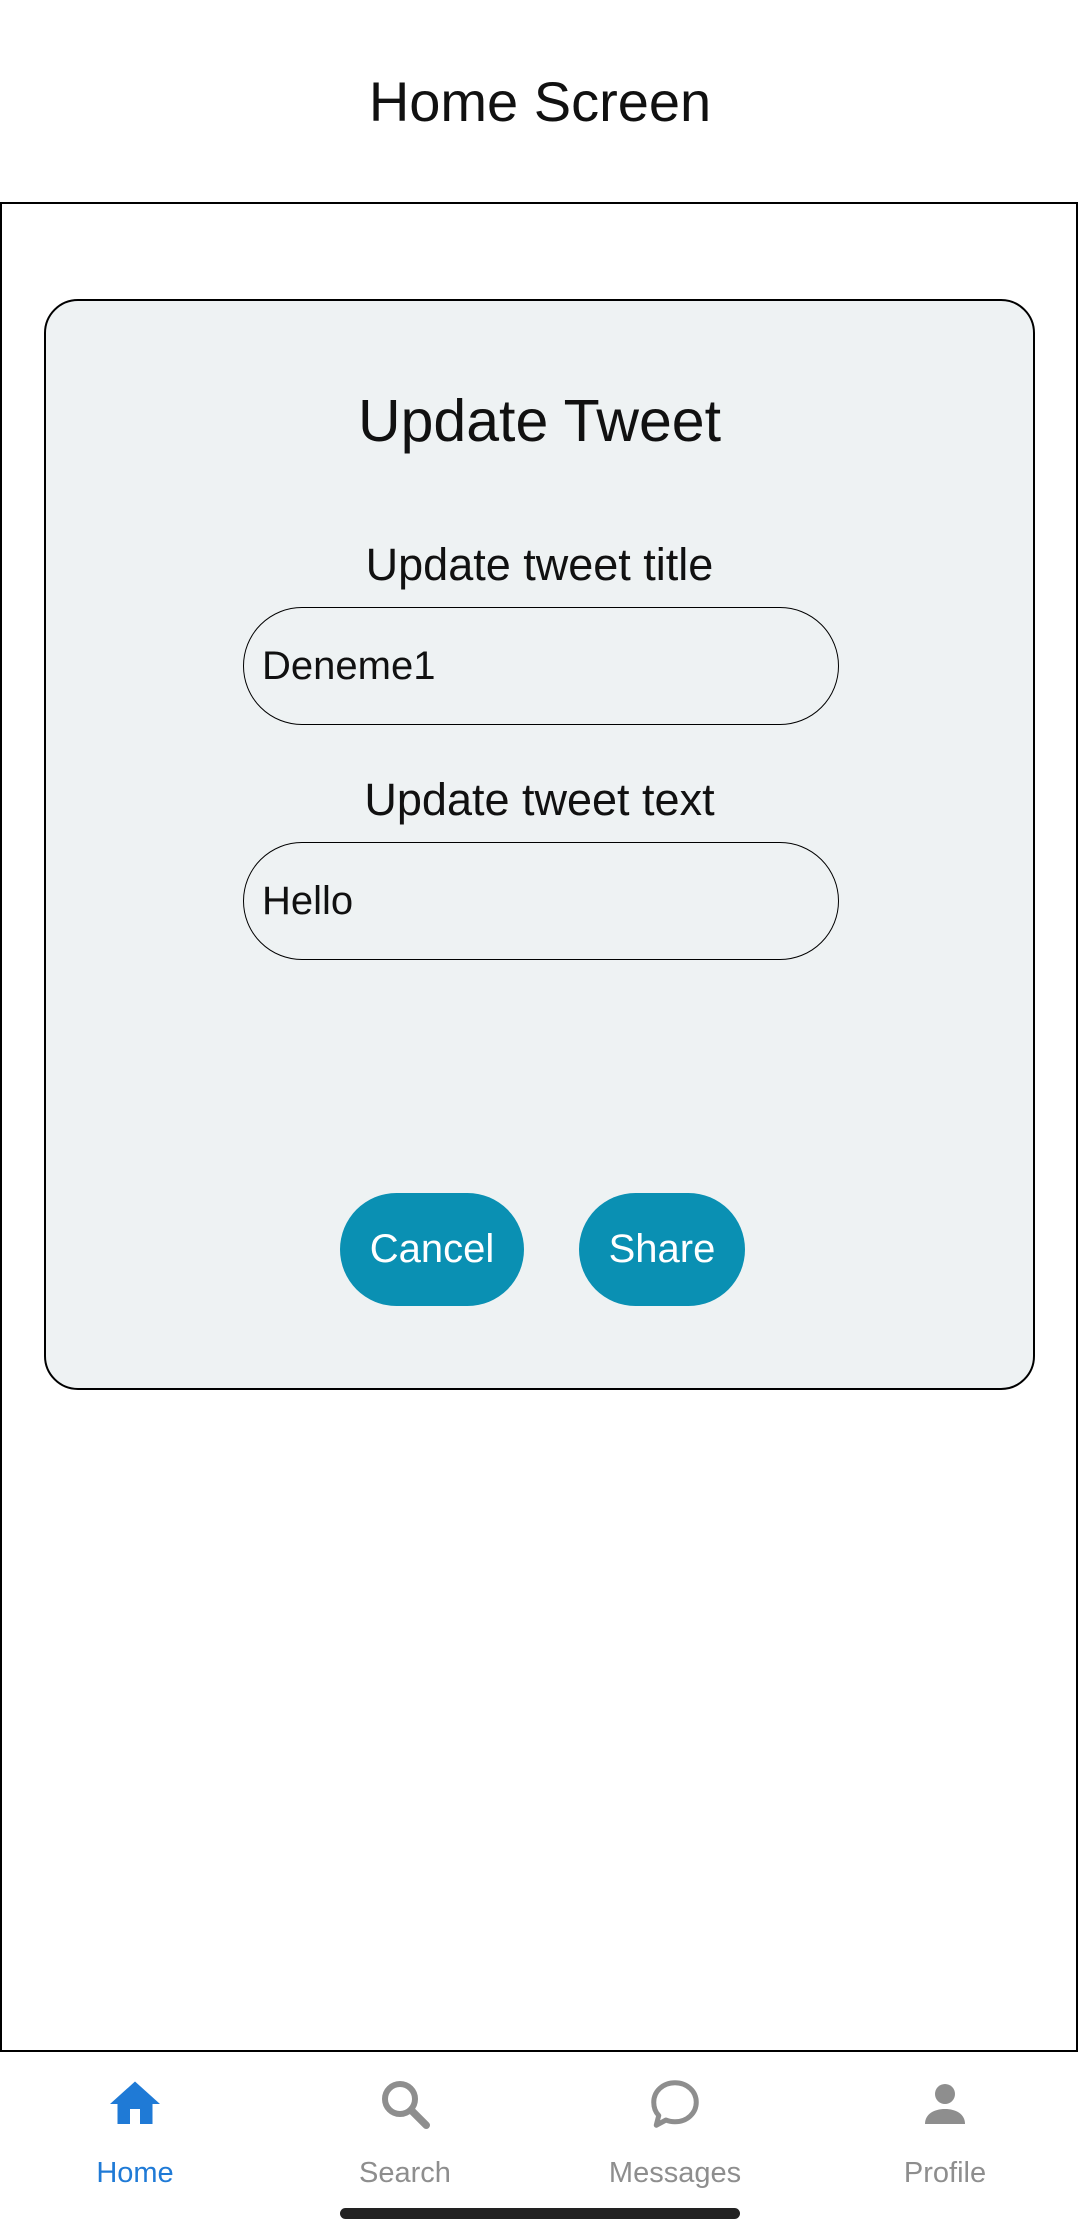 This screenshot has height=2235, width=1080. What do you see at coordinates (945, 2173) in the screenshot?
I see `tab-profile-label: Profile` at bounding box center [945, 2173].